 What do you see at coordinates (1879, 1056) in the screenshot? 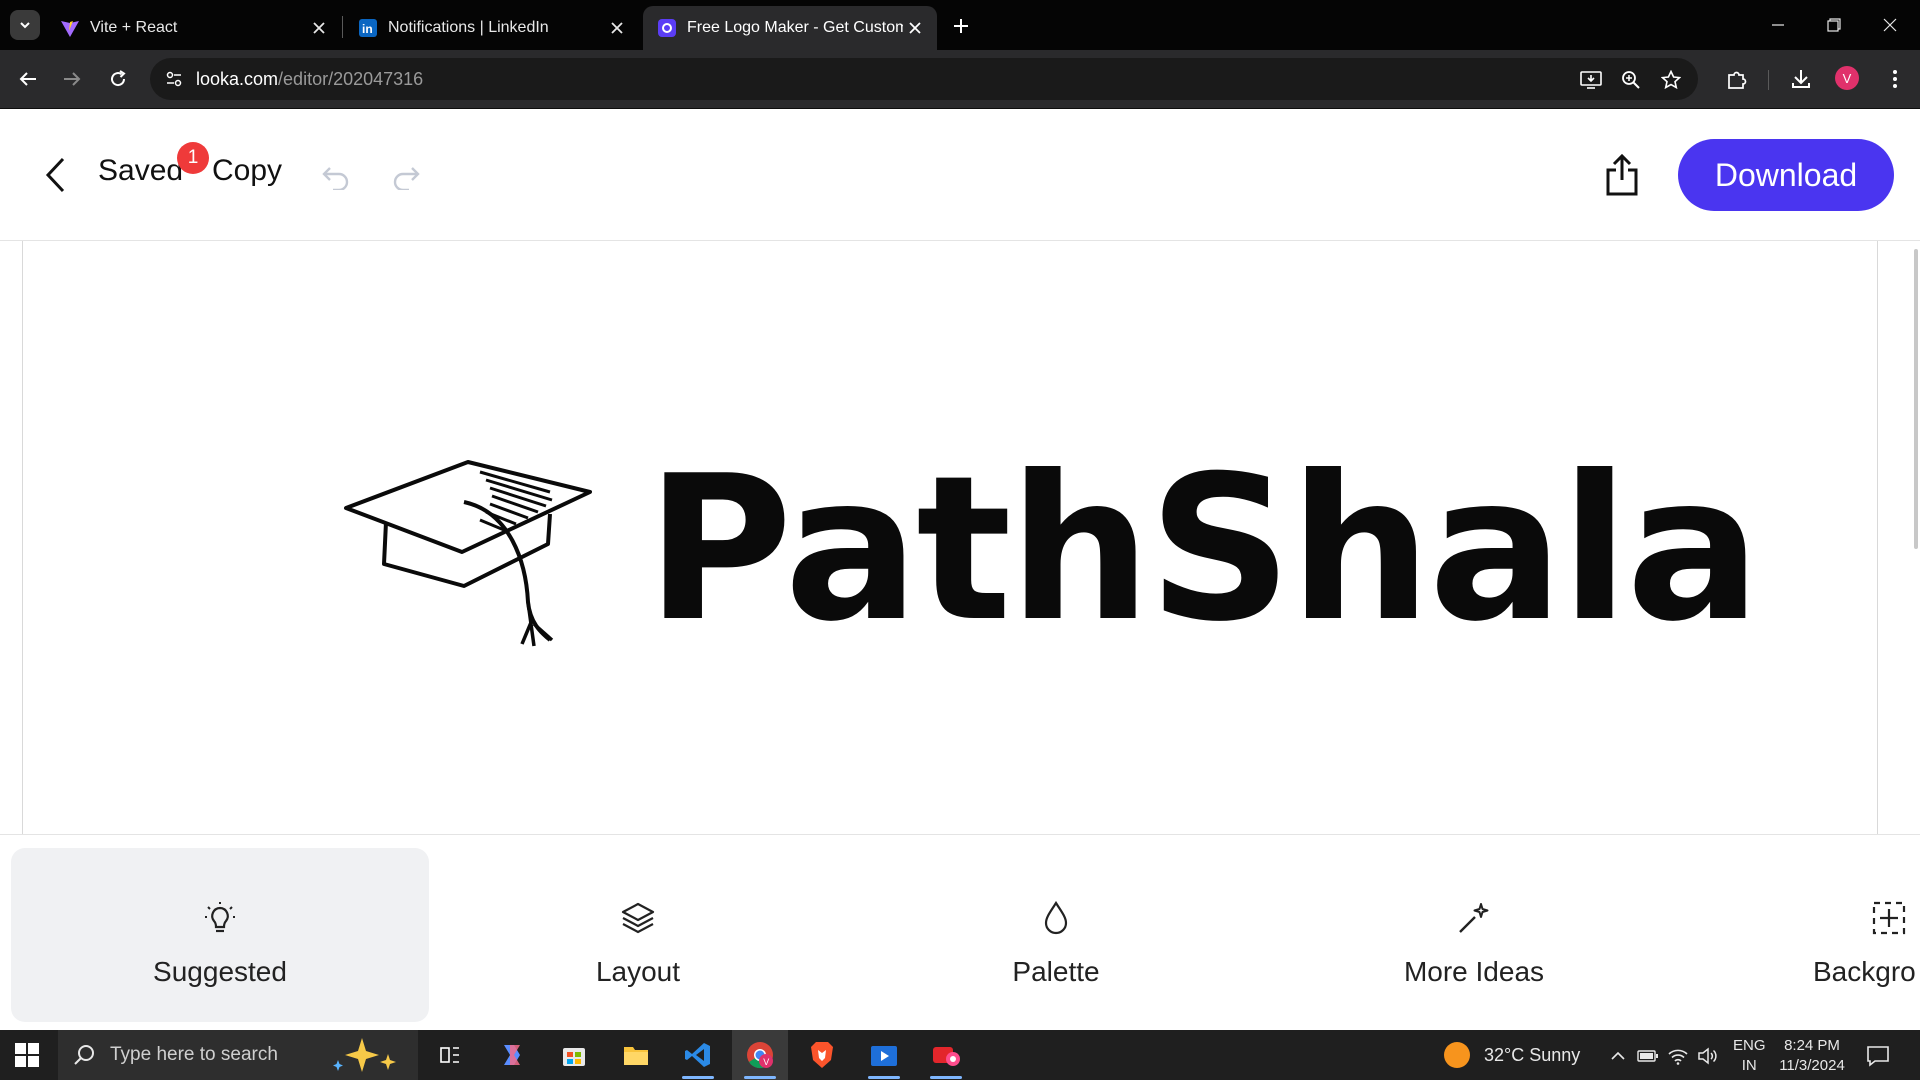
I see `notification-center-icon` at bounding box center [1879, 1056].